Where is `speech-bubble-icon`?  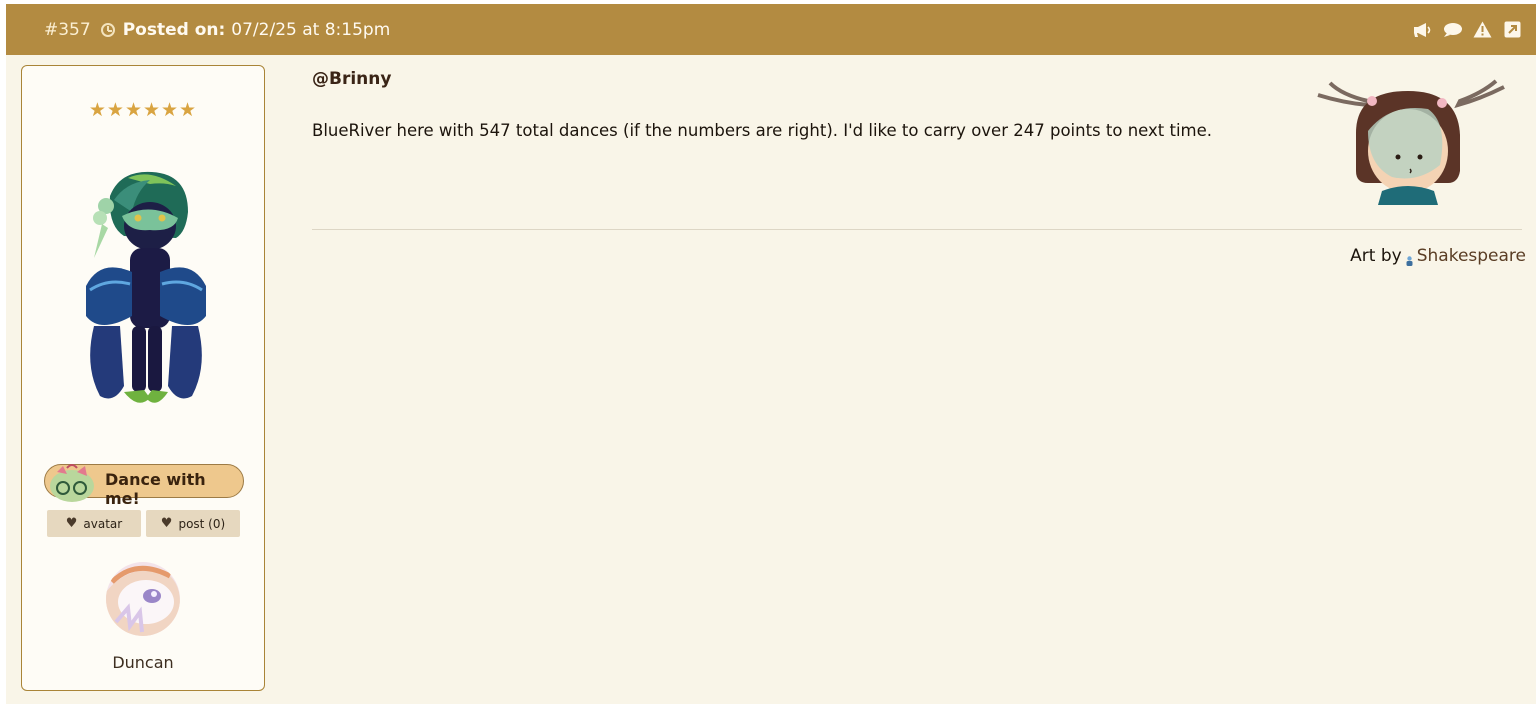 speech-bubble-icon is located at coordinates (1452, 30).